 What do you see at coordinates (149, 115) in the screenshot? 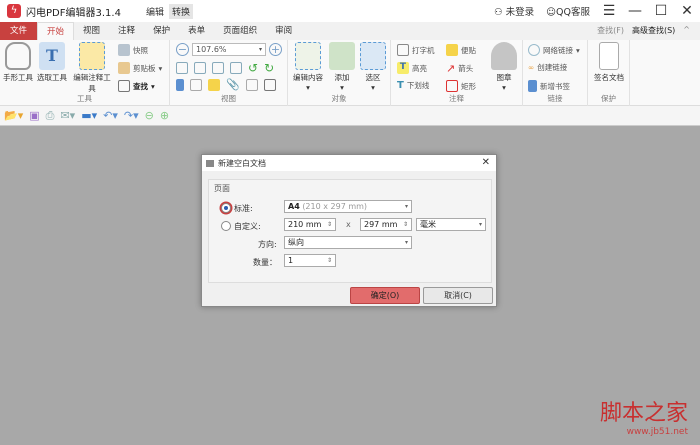
I see `back-icon: ⊖` at bounding box center [149, 115].